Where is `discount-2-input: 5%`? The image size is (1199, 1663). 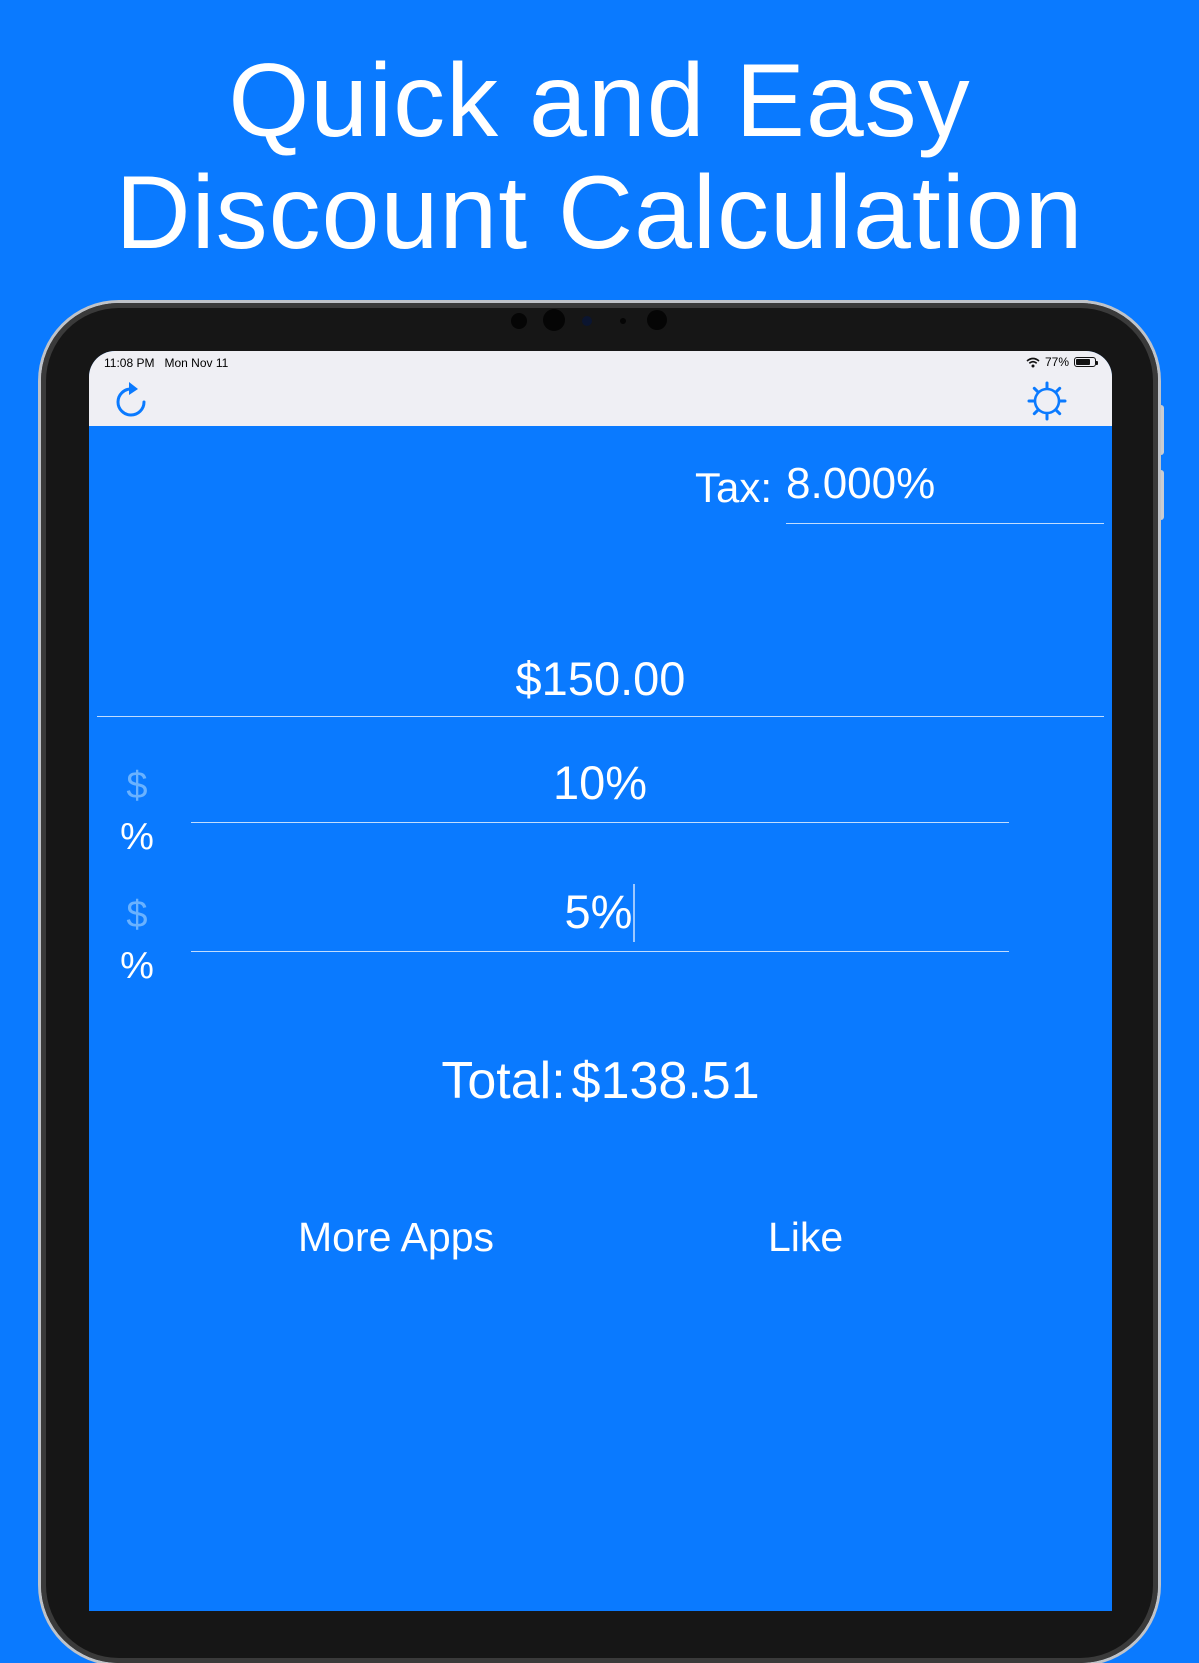 discount-2-input: 5% is located at coordinates (600, 912).